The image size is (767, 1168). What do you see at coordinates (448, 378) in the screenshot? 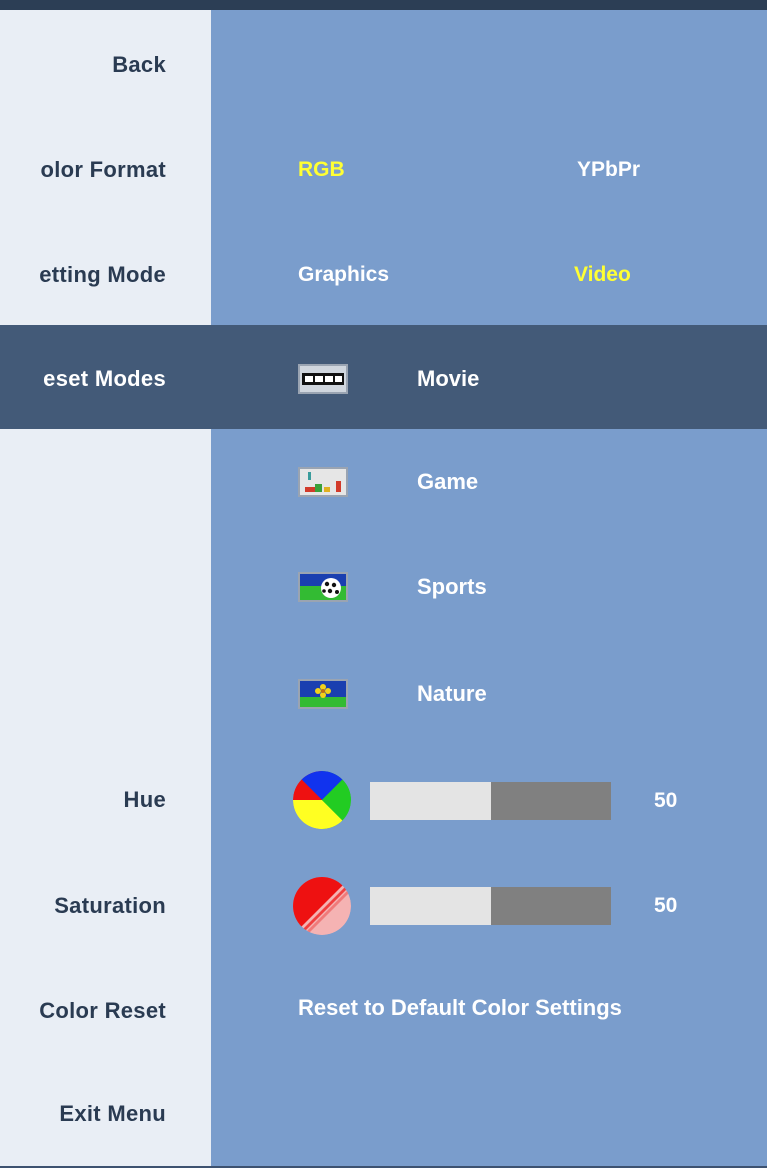
I see `preset-mode-label: Movie` at bounding box center [448, 378].